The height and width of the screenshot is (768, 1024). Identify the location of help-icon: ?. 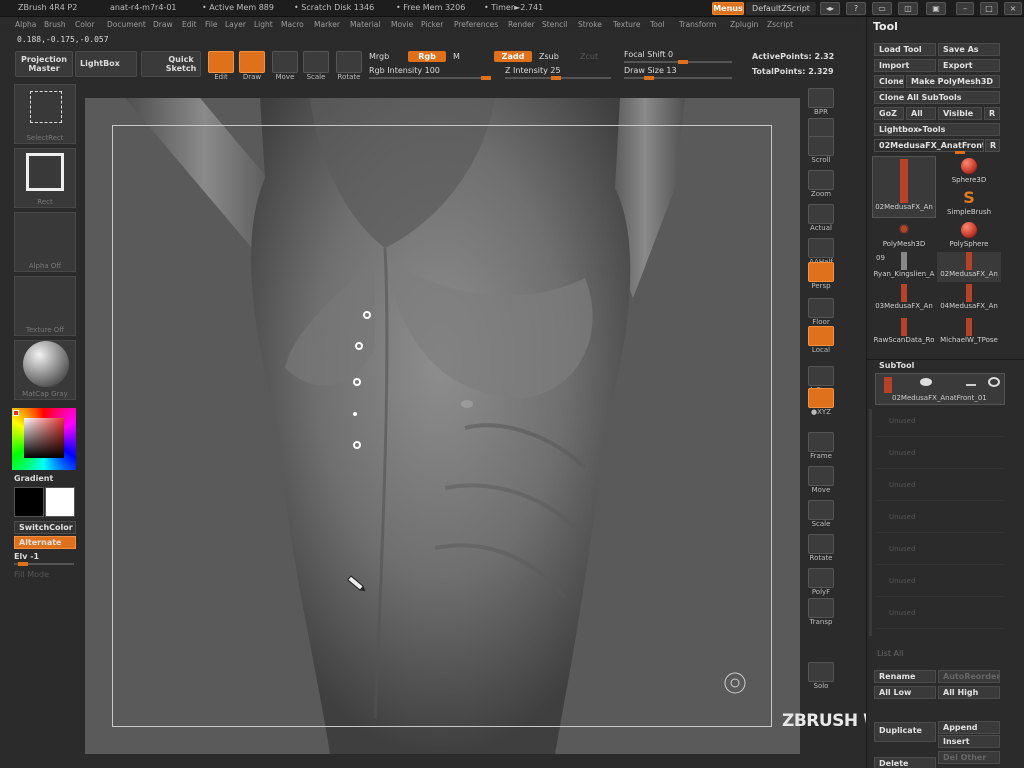
(856, 8).